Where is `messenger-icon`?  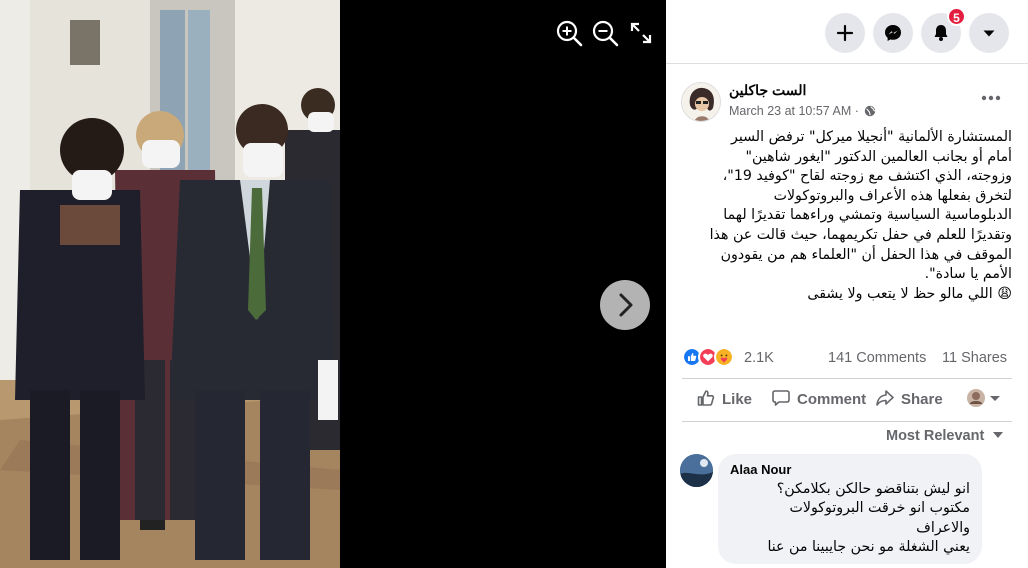 messenger-icon is located at coordinates (893, 33).